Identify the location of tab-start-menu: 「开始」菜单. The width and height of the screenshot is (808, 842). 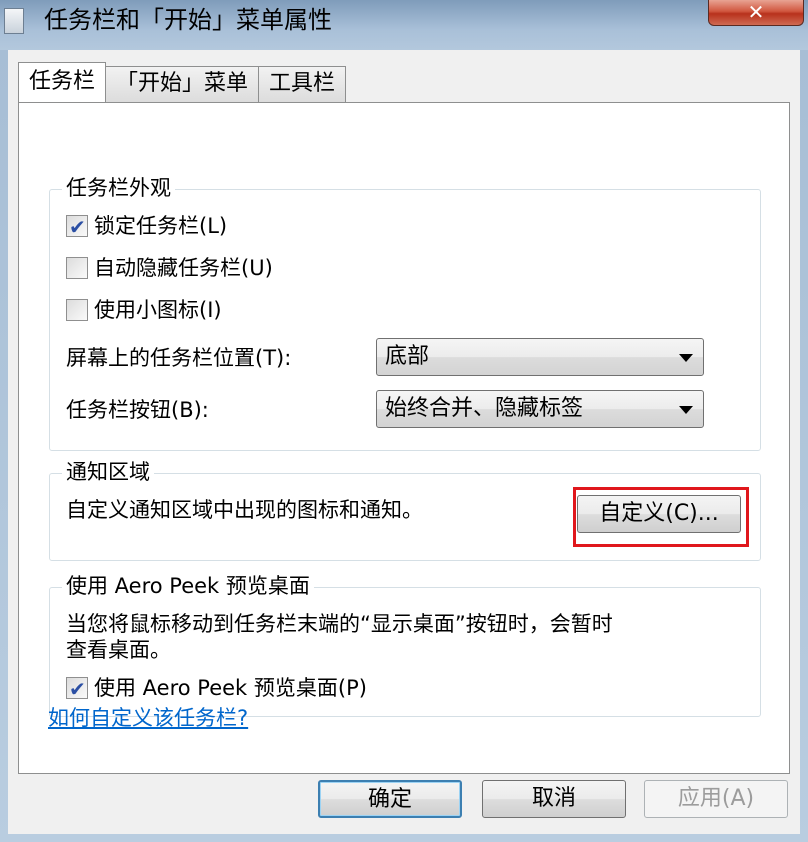
(182, 84).